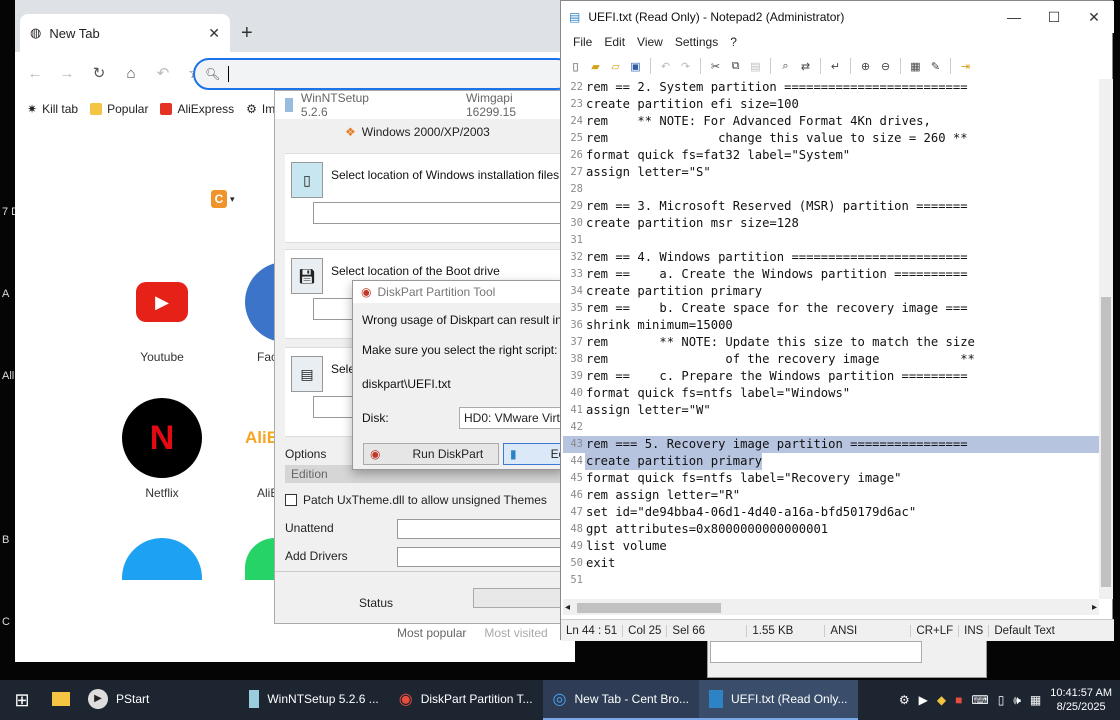 This screenshot has height=720, width=1120. I want to click on diskpart-icon: ◉, so click(375, 454).